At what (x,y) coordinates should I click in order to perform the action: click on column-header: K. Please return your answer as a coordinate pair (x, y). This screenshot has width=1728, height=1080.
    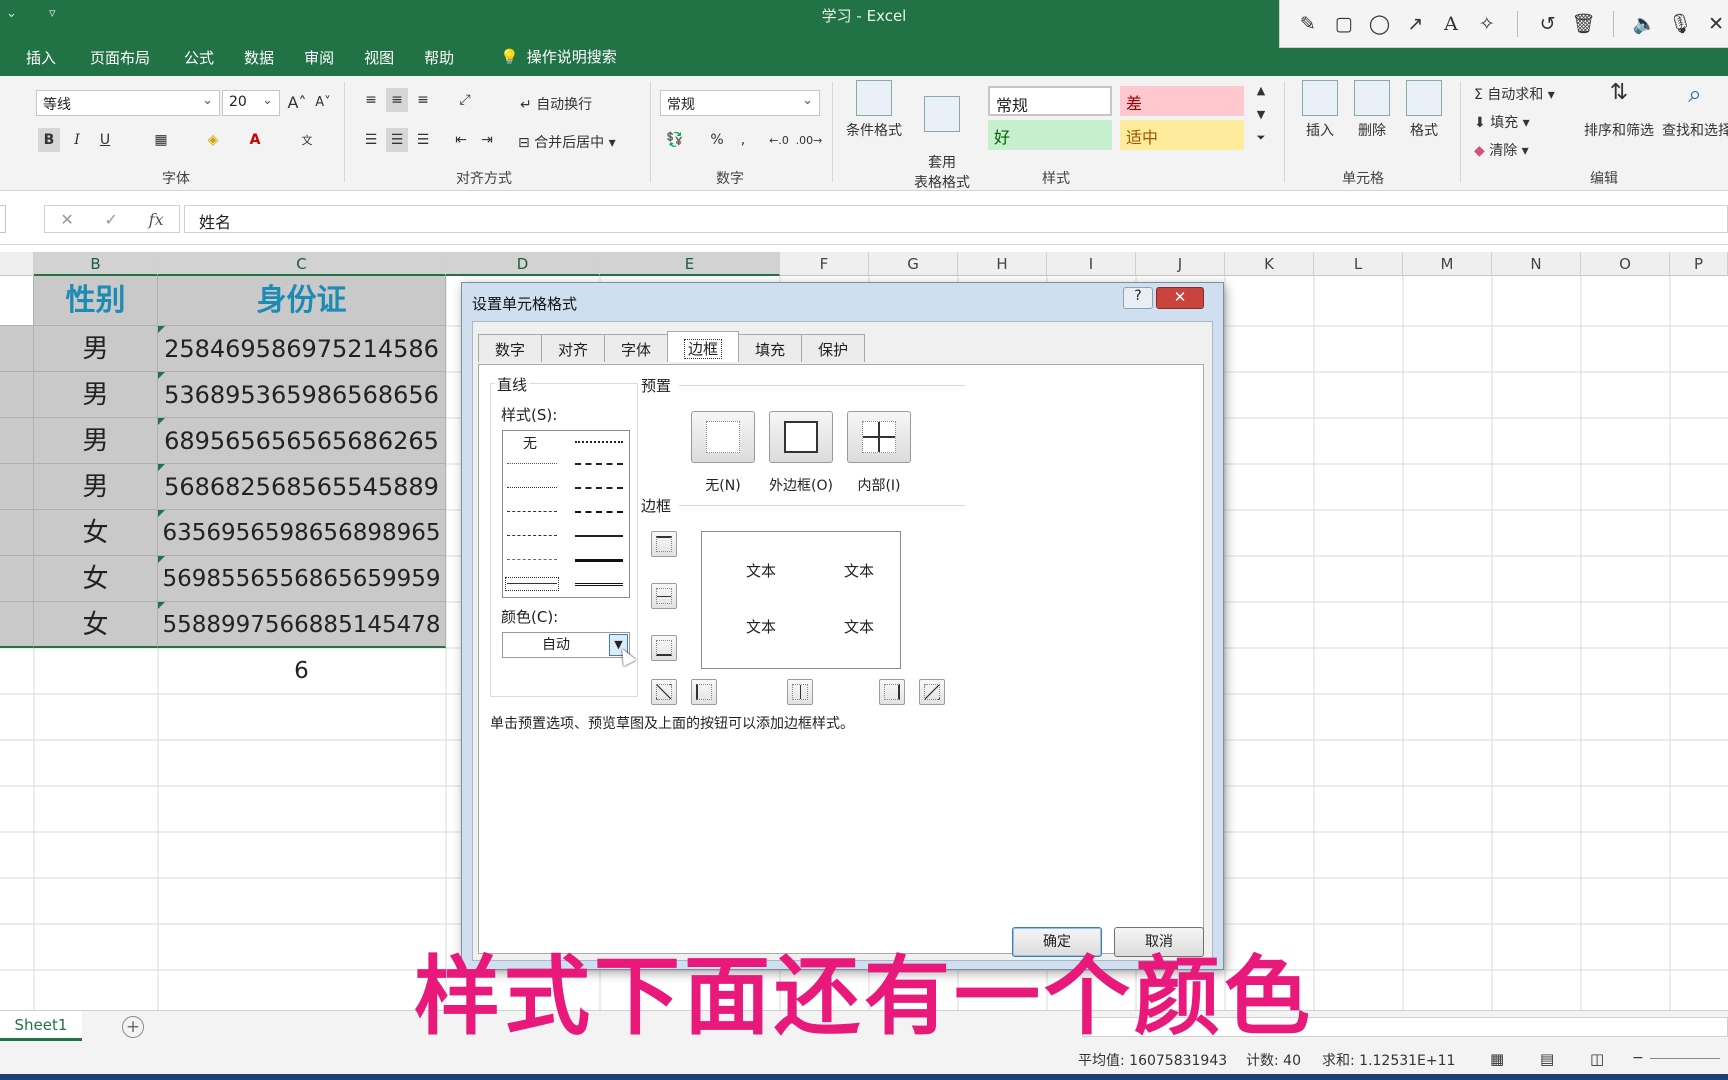
    Looking at the image, I should click on (1269, 264).